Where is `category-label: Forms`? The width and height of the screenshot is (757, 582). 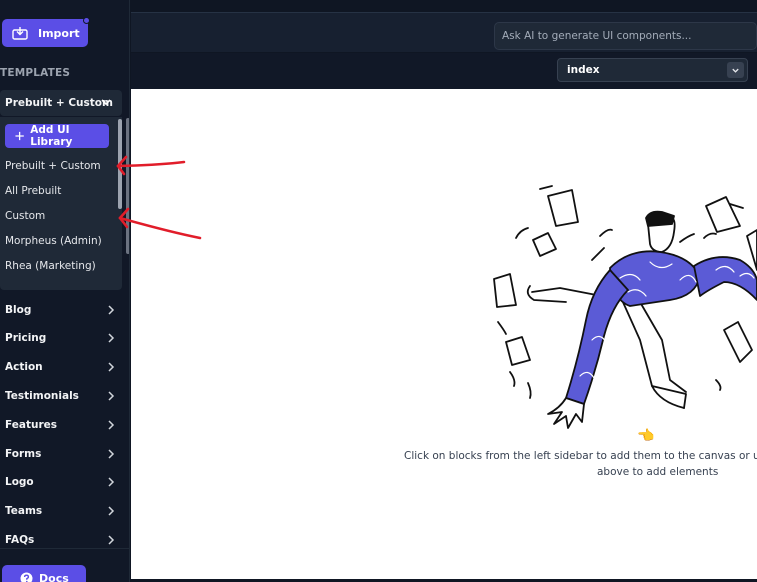
category-label: Forms is located at coordinates (23, 454).